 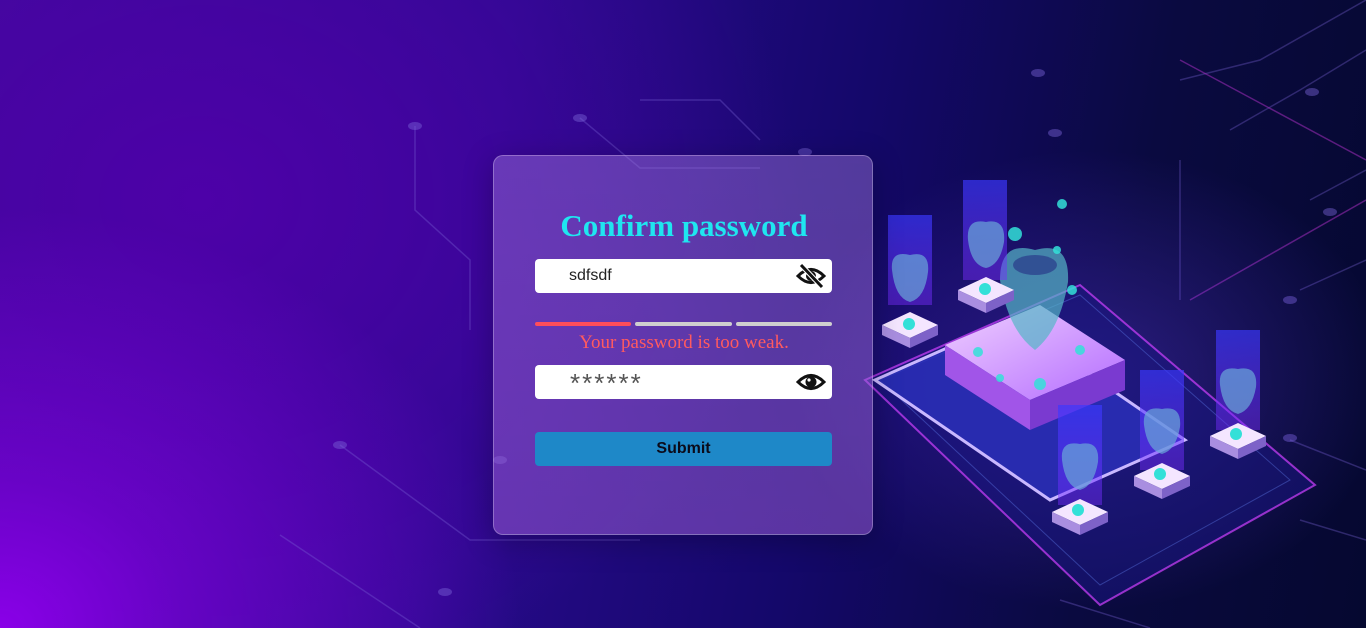 What do you see at coordinates (679, 276) in the screenshot?
I see `password-input` at bounding box center [679, 276].